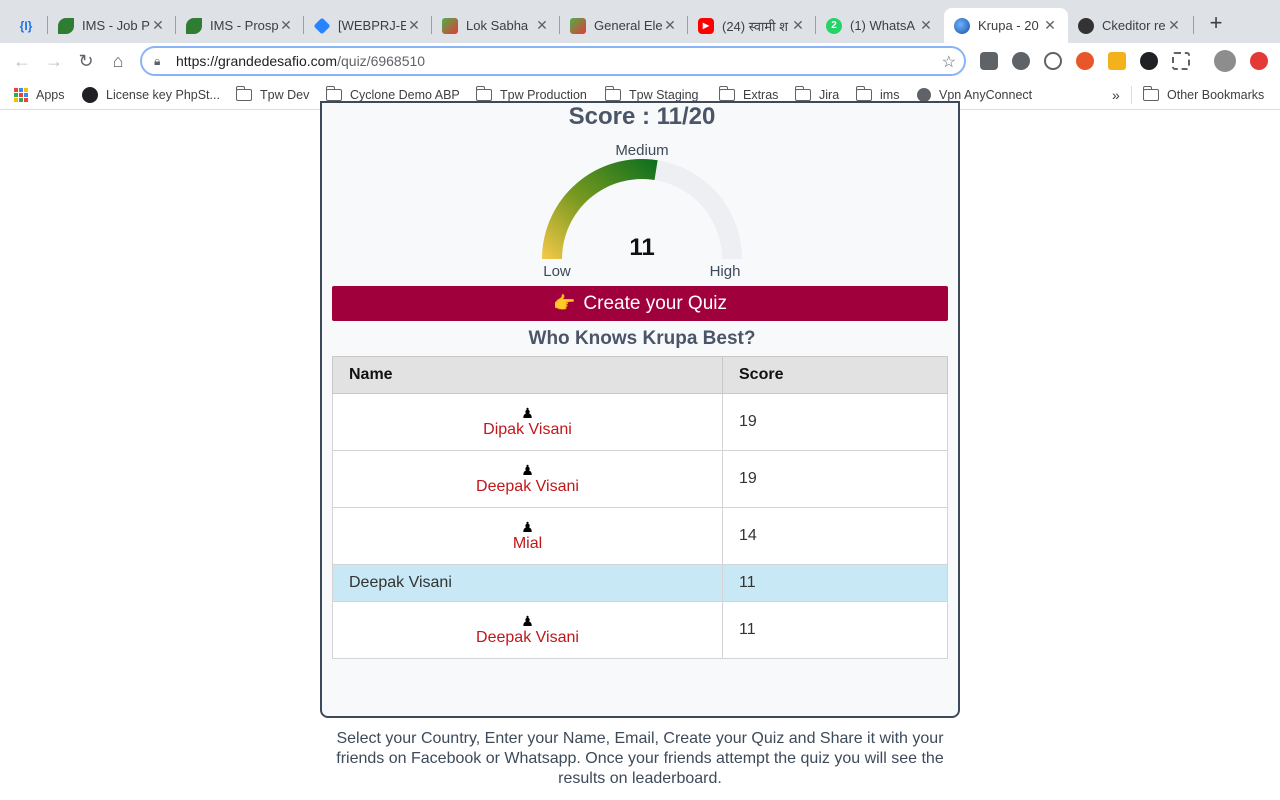 The height and width of the screenshot is (800, 1280). I want to click on leaderboard-title: Who Knows Krupa Best?, so click(642, 338).